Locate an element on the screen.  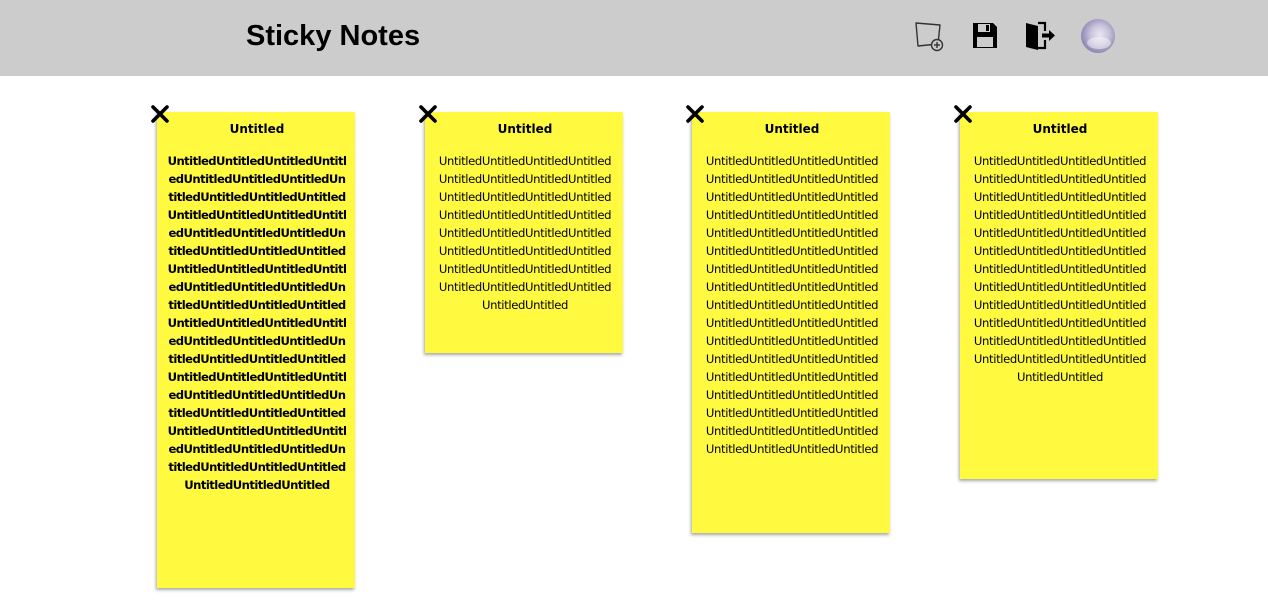
logout-icon is located at coordinates (1040, 35).